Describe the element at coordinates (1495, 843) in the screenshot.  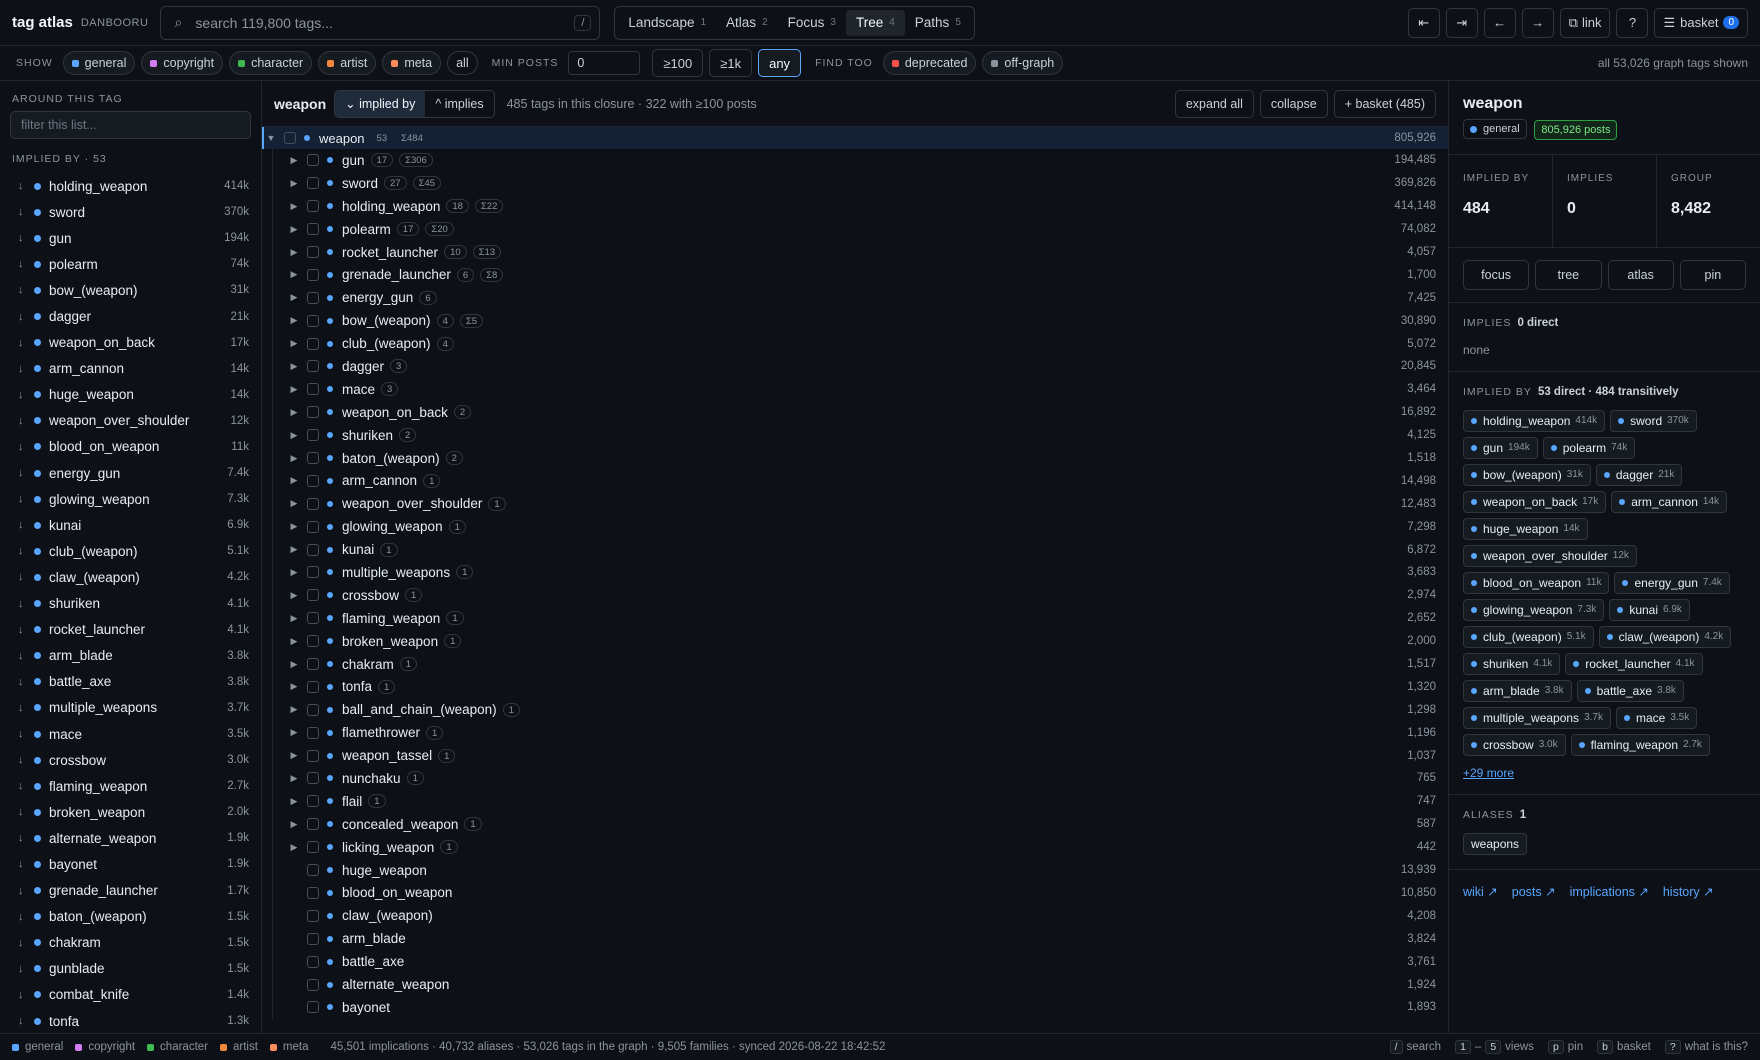
I see `alias-chip: weapons` at that location.